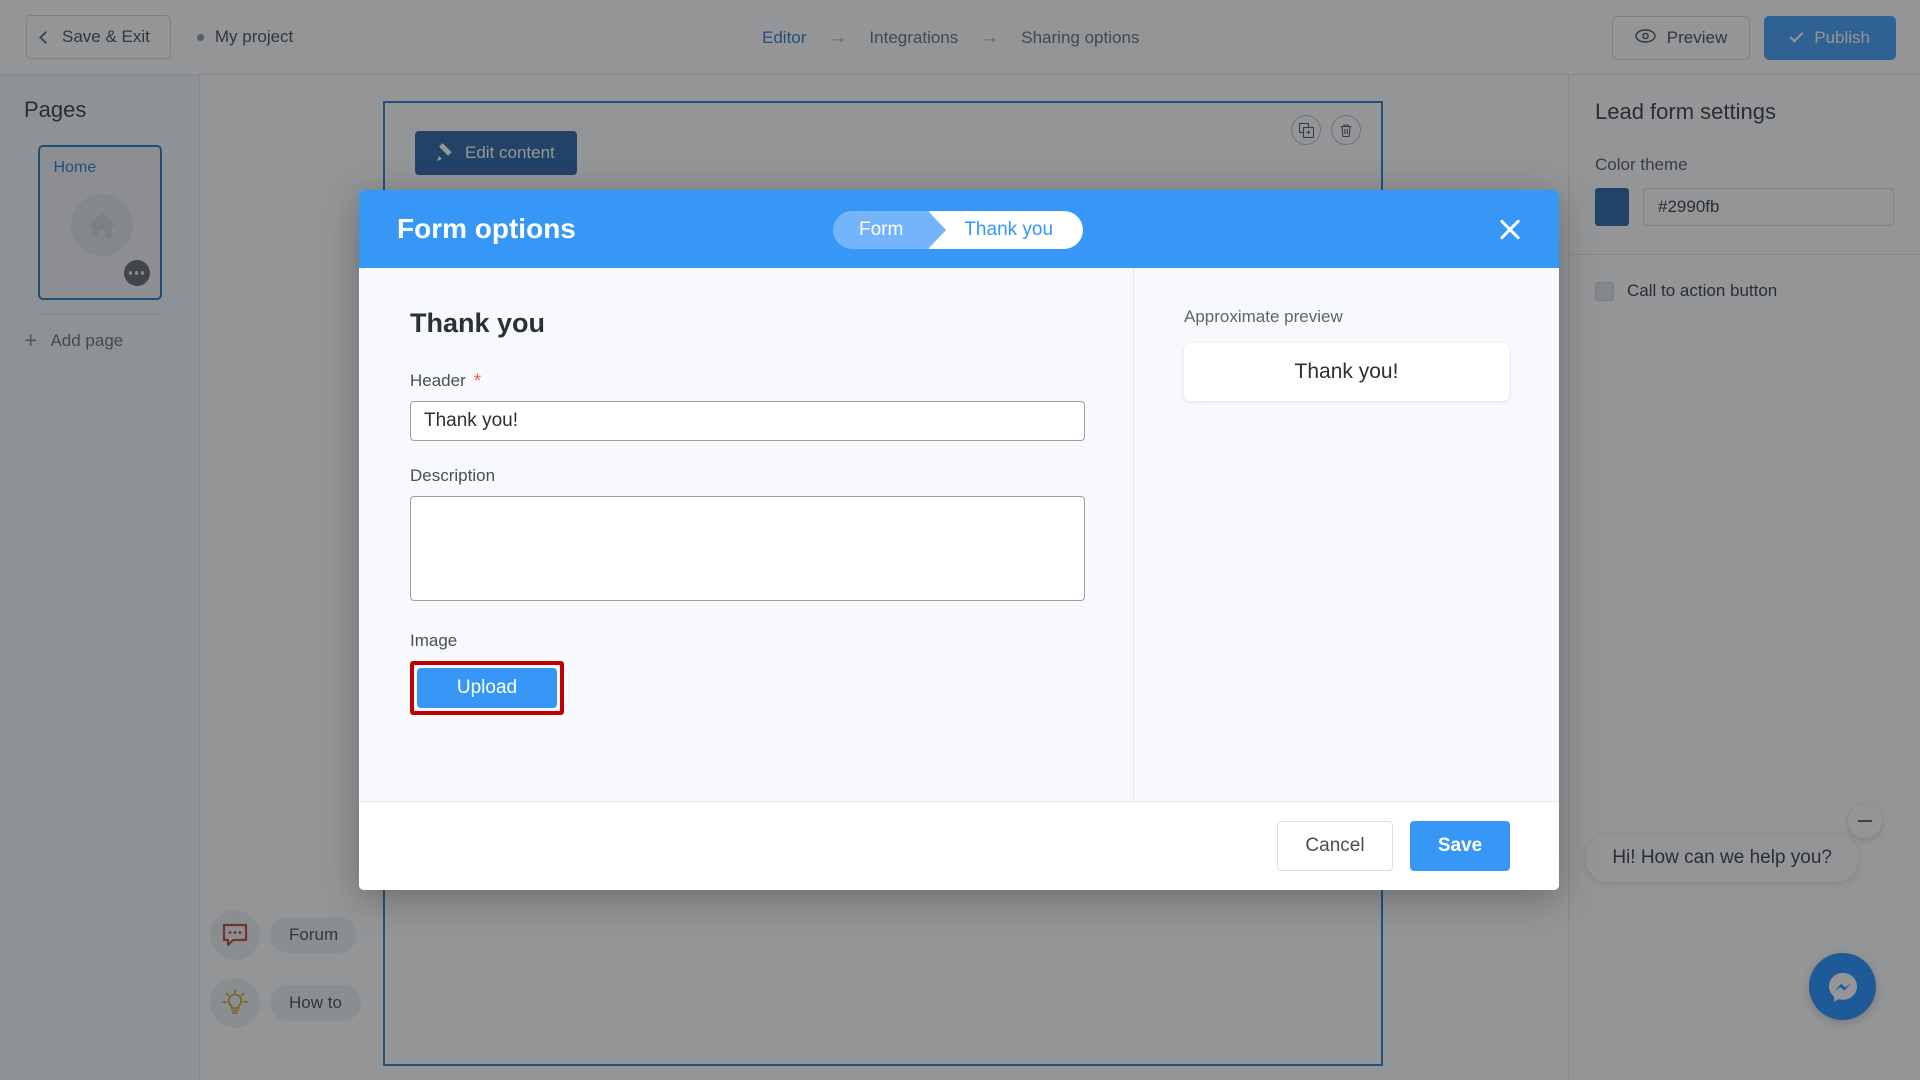 The image size is (1920, 1080). I want to click on image-field: Image Upload, so click(771, 673).